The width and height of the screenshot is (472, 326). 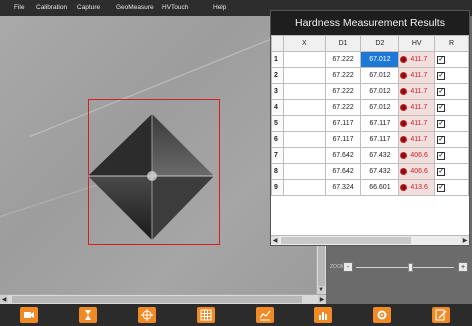 I want to click on cell-hv: 413.6, so click(x=417, y=187).